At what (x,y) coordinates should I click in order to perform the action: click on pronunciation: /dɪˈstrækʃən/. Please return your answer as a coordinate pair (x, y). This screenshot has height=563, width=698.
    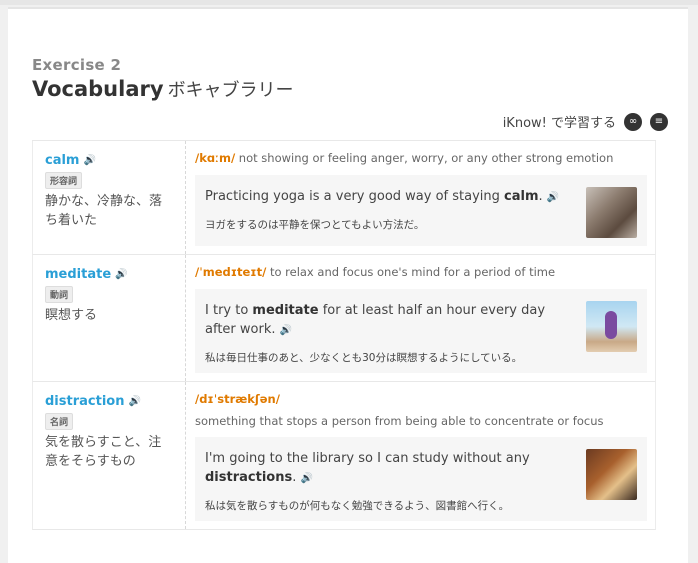
    Looking at the image, I should click on (237, 399).